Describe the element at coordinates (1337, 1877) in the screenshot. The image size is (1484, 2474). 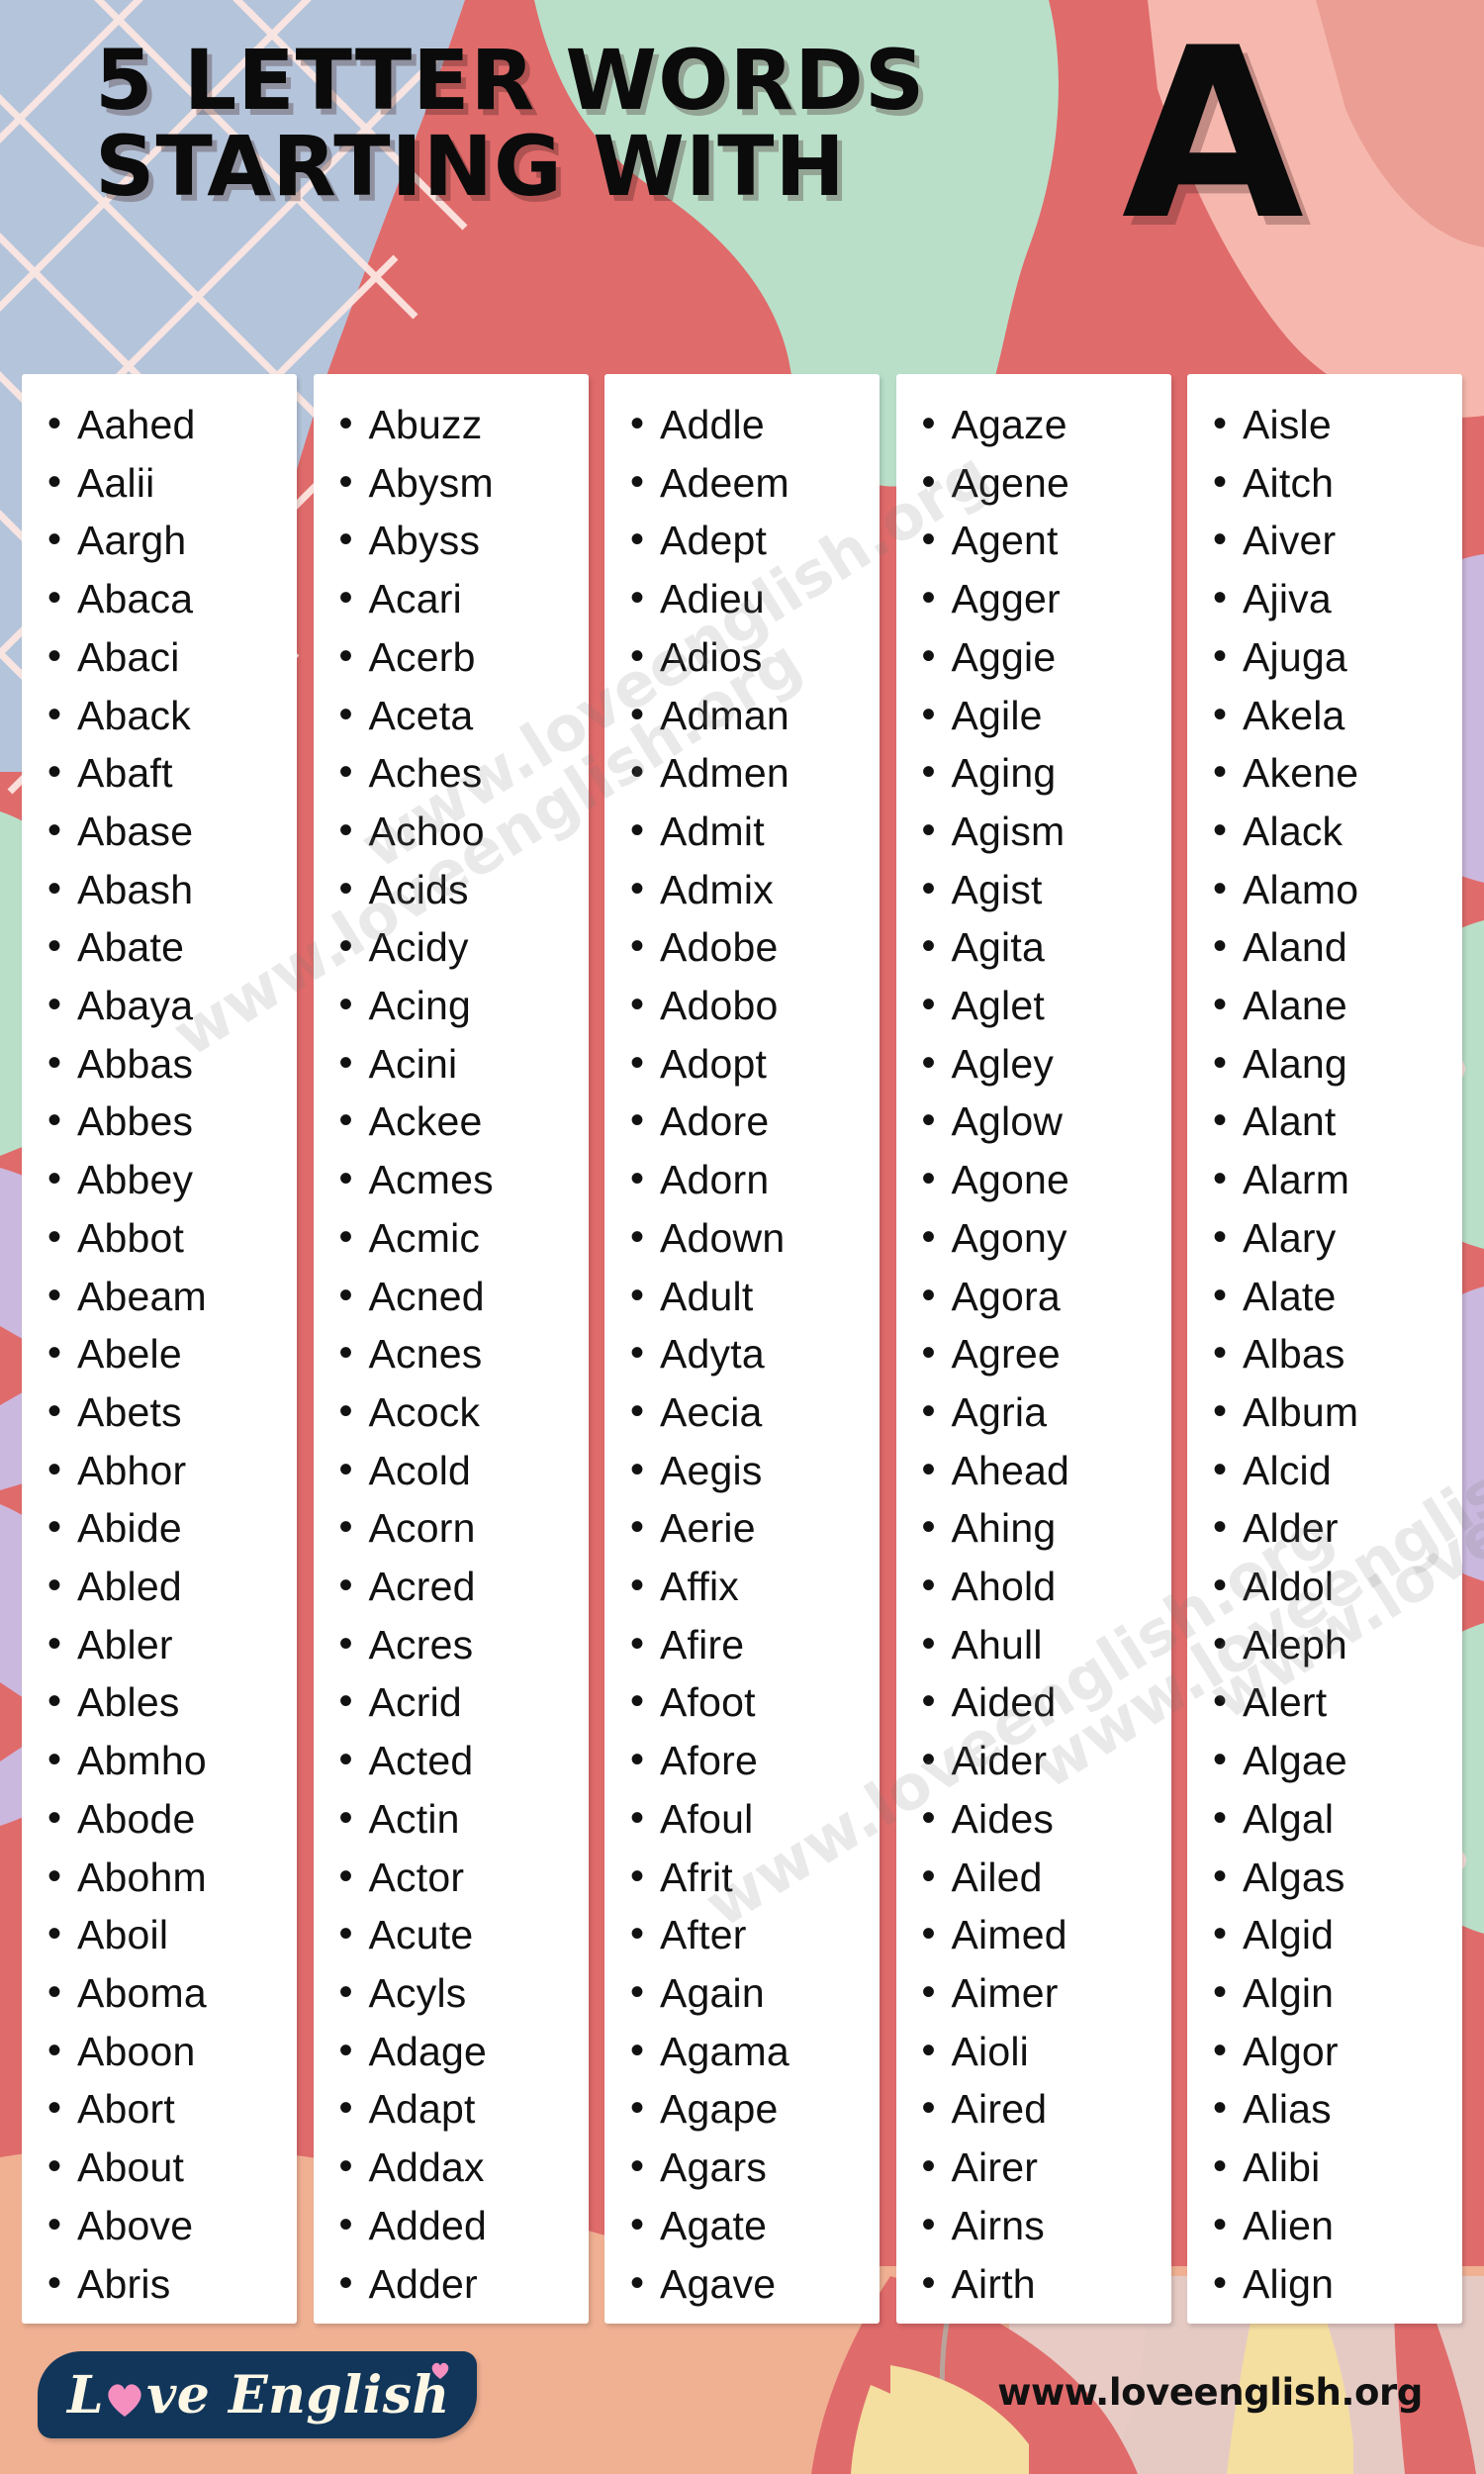
I see `word-item: Algas` at that location.